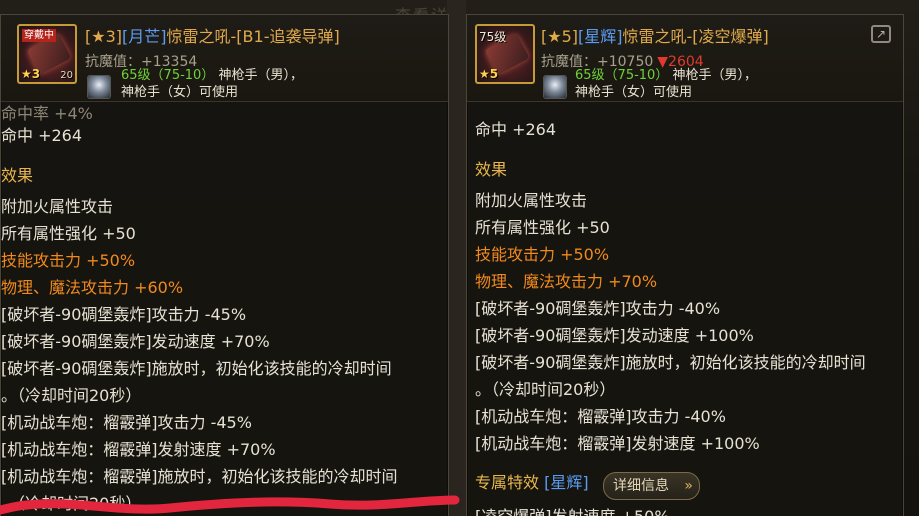 This screenshot has height=516, width=919. Describe the element at coordinates (489, 74) in the screenshot. I see `item-star-badge: ★5` at that location.